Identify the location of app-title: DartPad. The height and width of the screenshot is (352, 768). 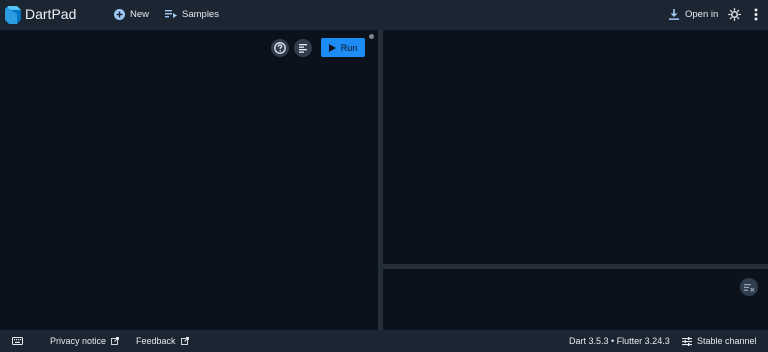
(51, 14).